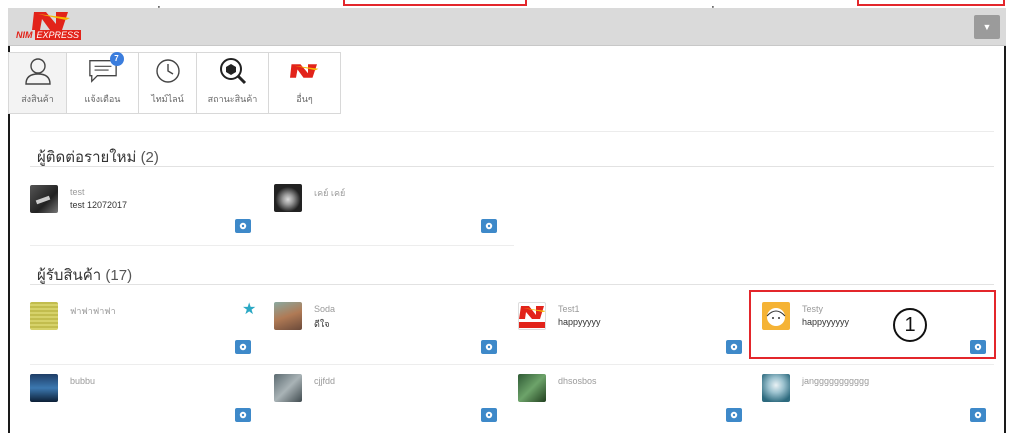 This screenshot has height=433, width=1010. What do you see at coordinates (106, 69) in the screenshot?
I see `chat-icon: 7` at bounding box center [106, 69].